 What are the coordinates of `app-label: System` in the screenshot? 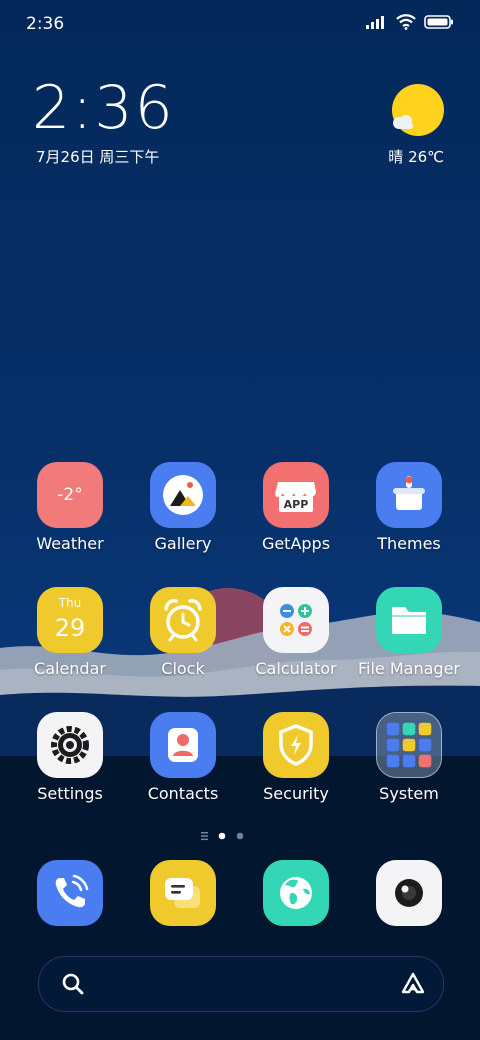 It's located at (409, 793).